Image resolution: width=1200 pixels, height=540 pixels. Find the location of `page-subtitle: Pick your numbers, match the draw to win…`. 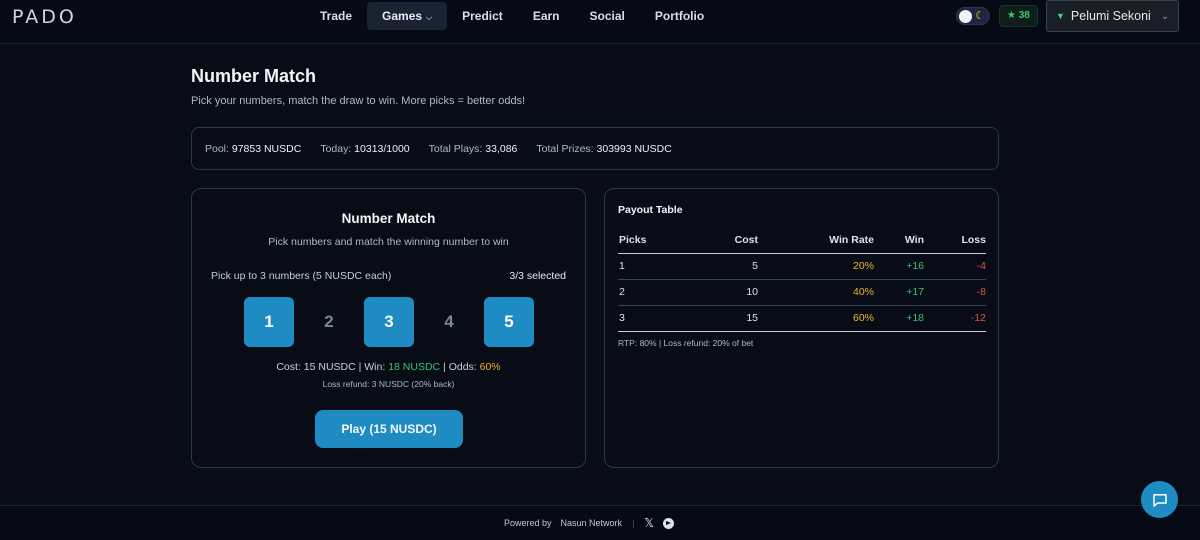

page-subtitle: Pick your numbers, match the draw to win… is located at coordinates (358, 101).